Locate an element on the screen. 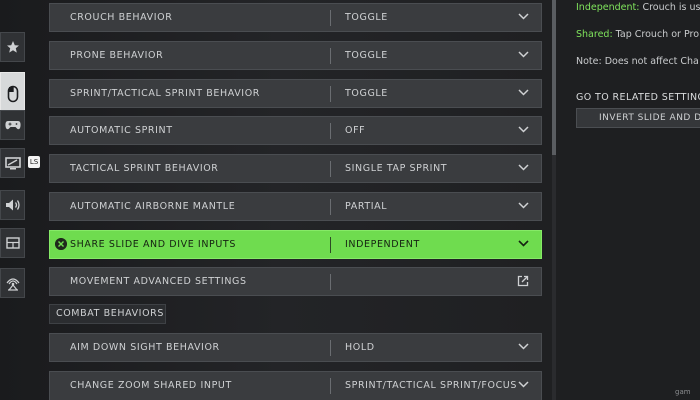 The width and height of the screenshot is (700, 400). cursor-tag: LS is located at coordinates (34, 162).